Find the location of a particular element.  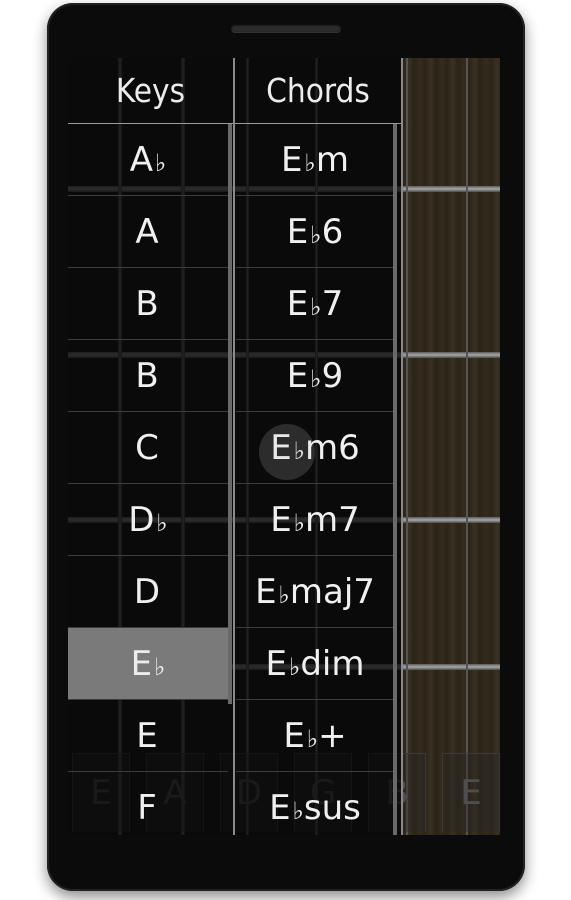

key-item: D is located at coordinates (148, 592).